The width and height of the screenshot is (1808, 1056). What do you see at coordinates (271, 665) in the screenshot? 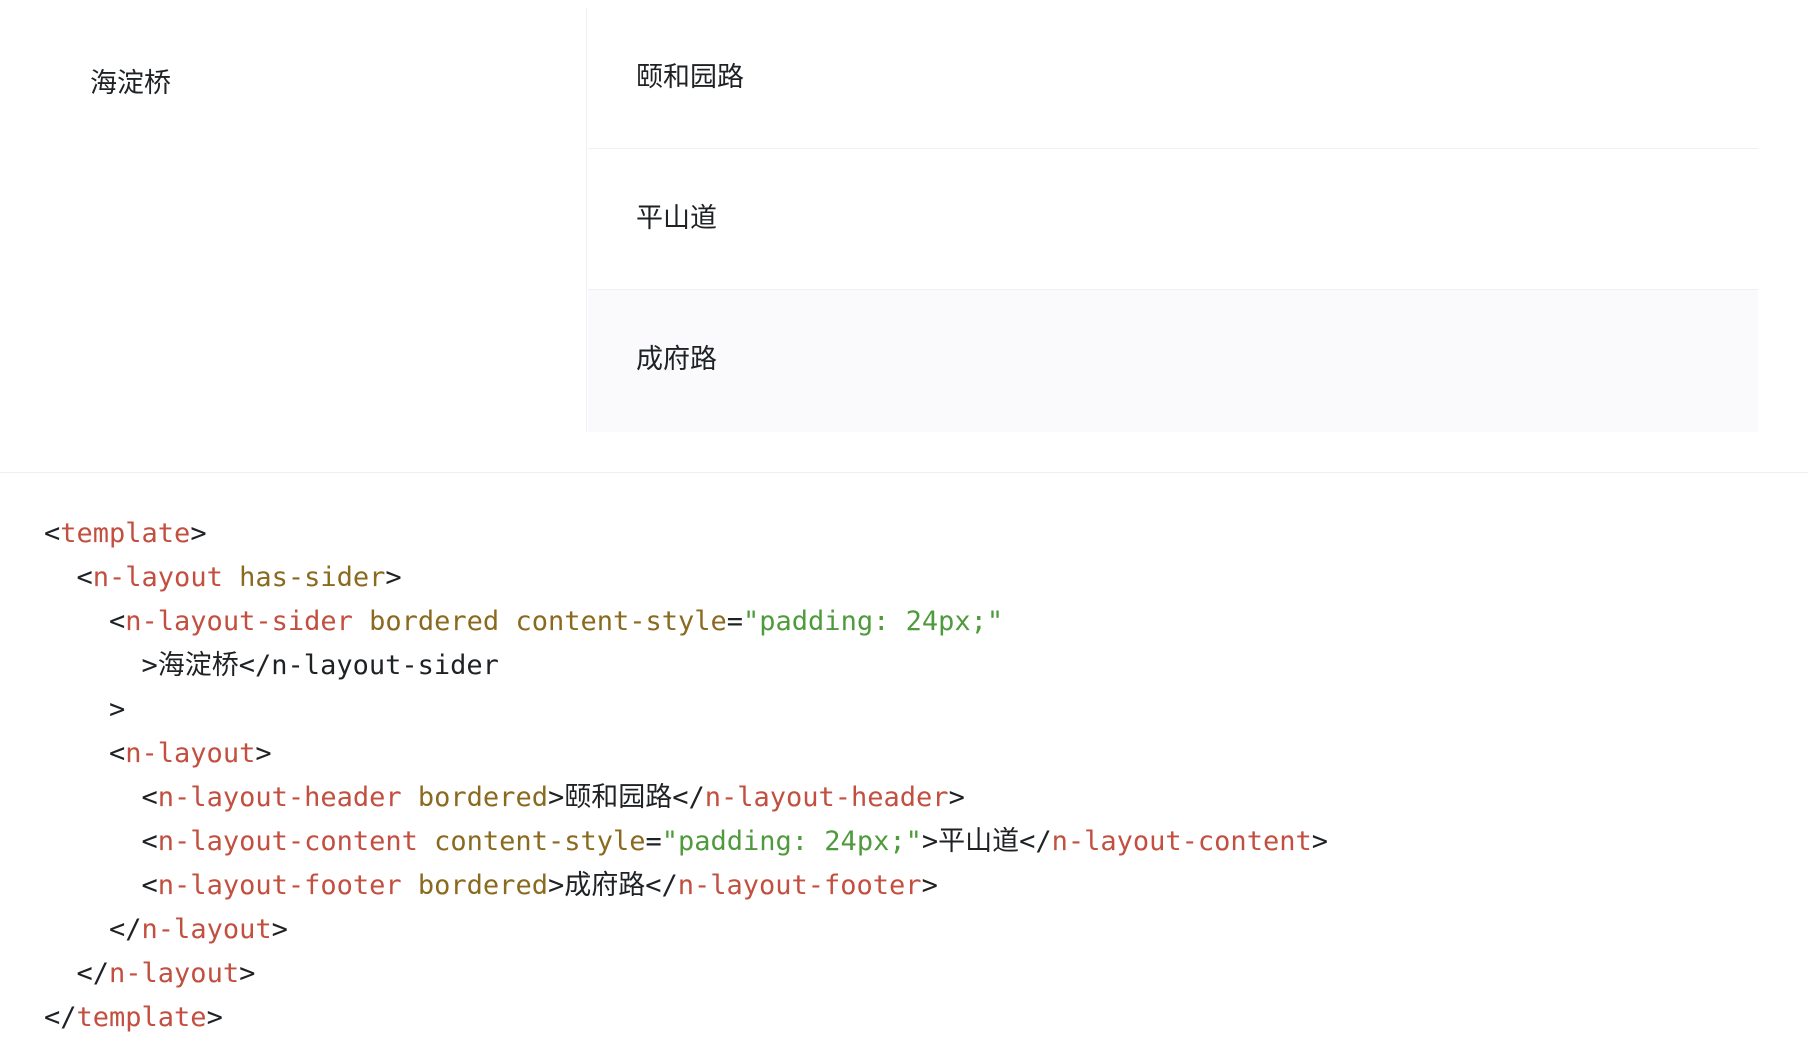
I see `code-token-punct: >海淀桥</n-layout-sider` at bounding box center [271, 665].